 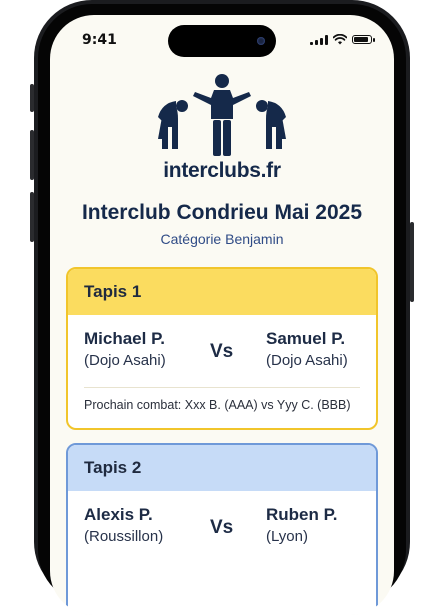 What do you see at coordinates (306, 338) in the screenshot?
I see `player-name: Samuel P.` at bounding box center [306, 338].